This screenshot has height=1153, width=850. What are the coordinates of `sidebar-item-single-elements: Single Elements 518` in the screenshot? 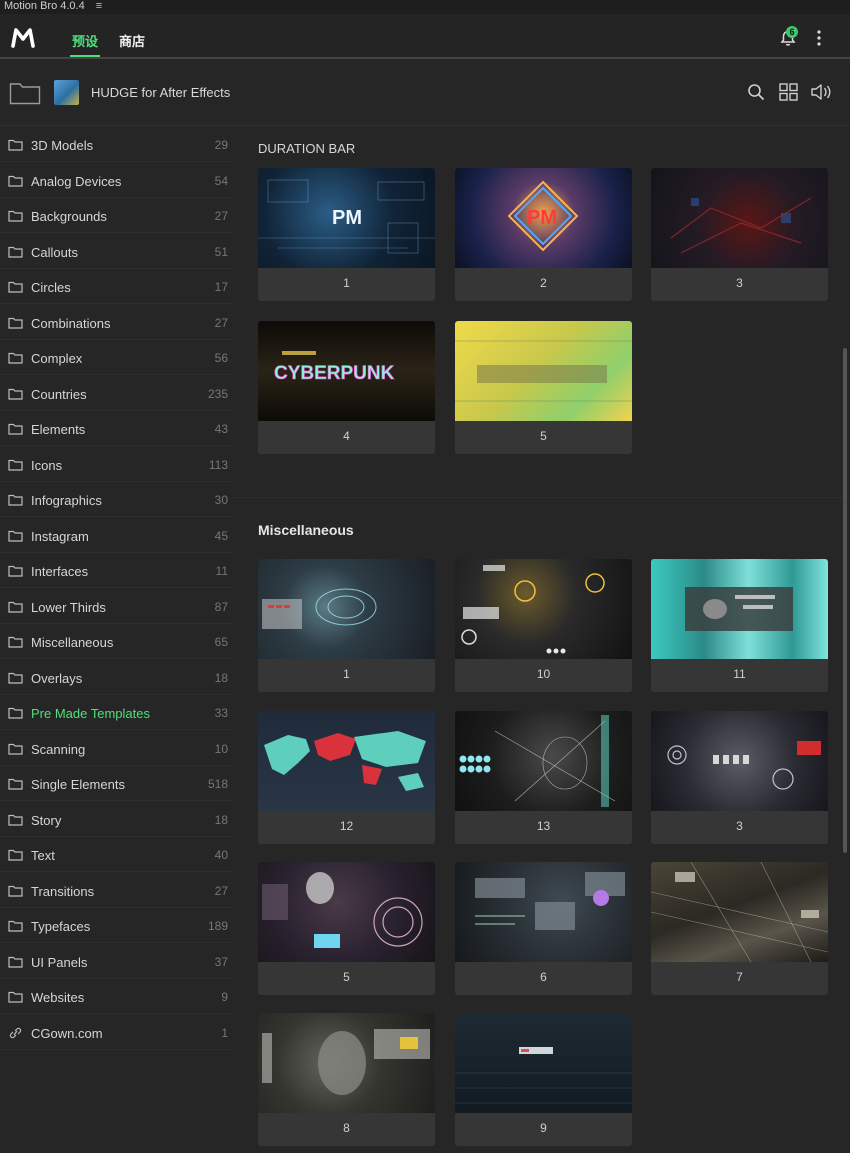 It's located at (116, 783).